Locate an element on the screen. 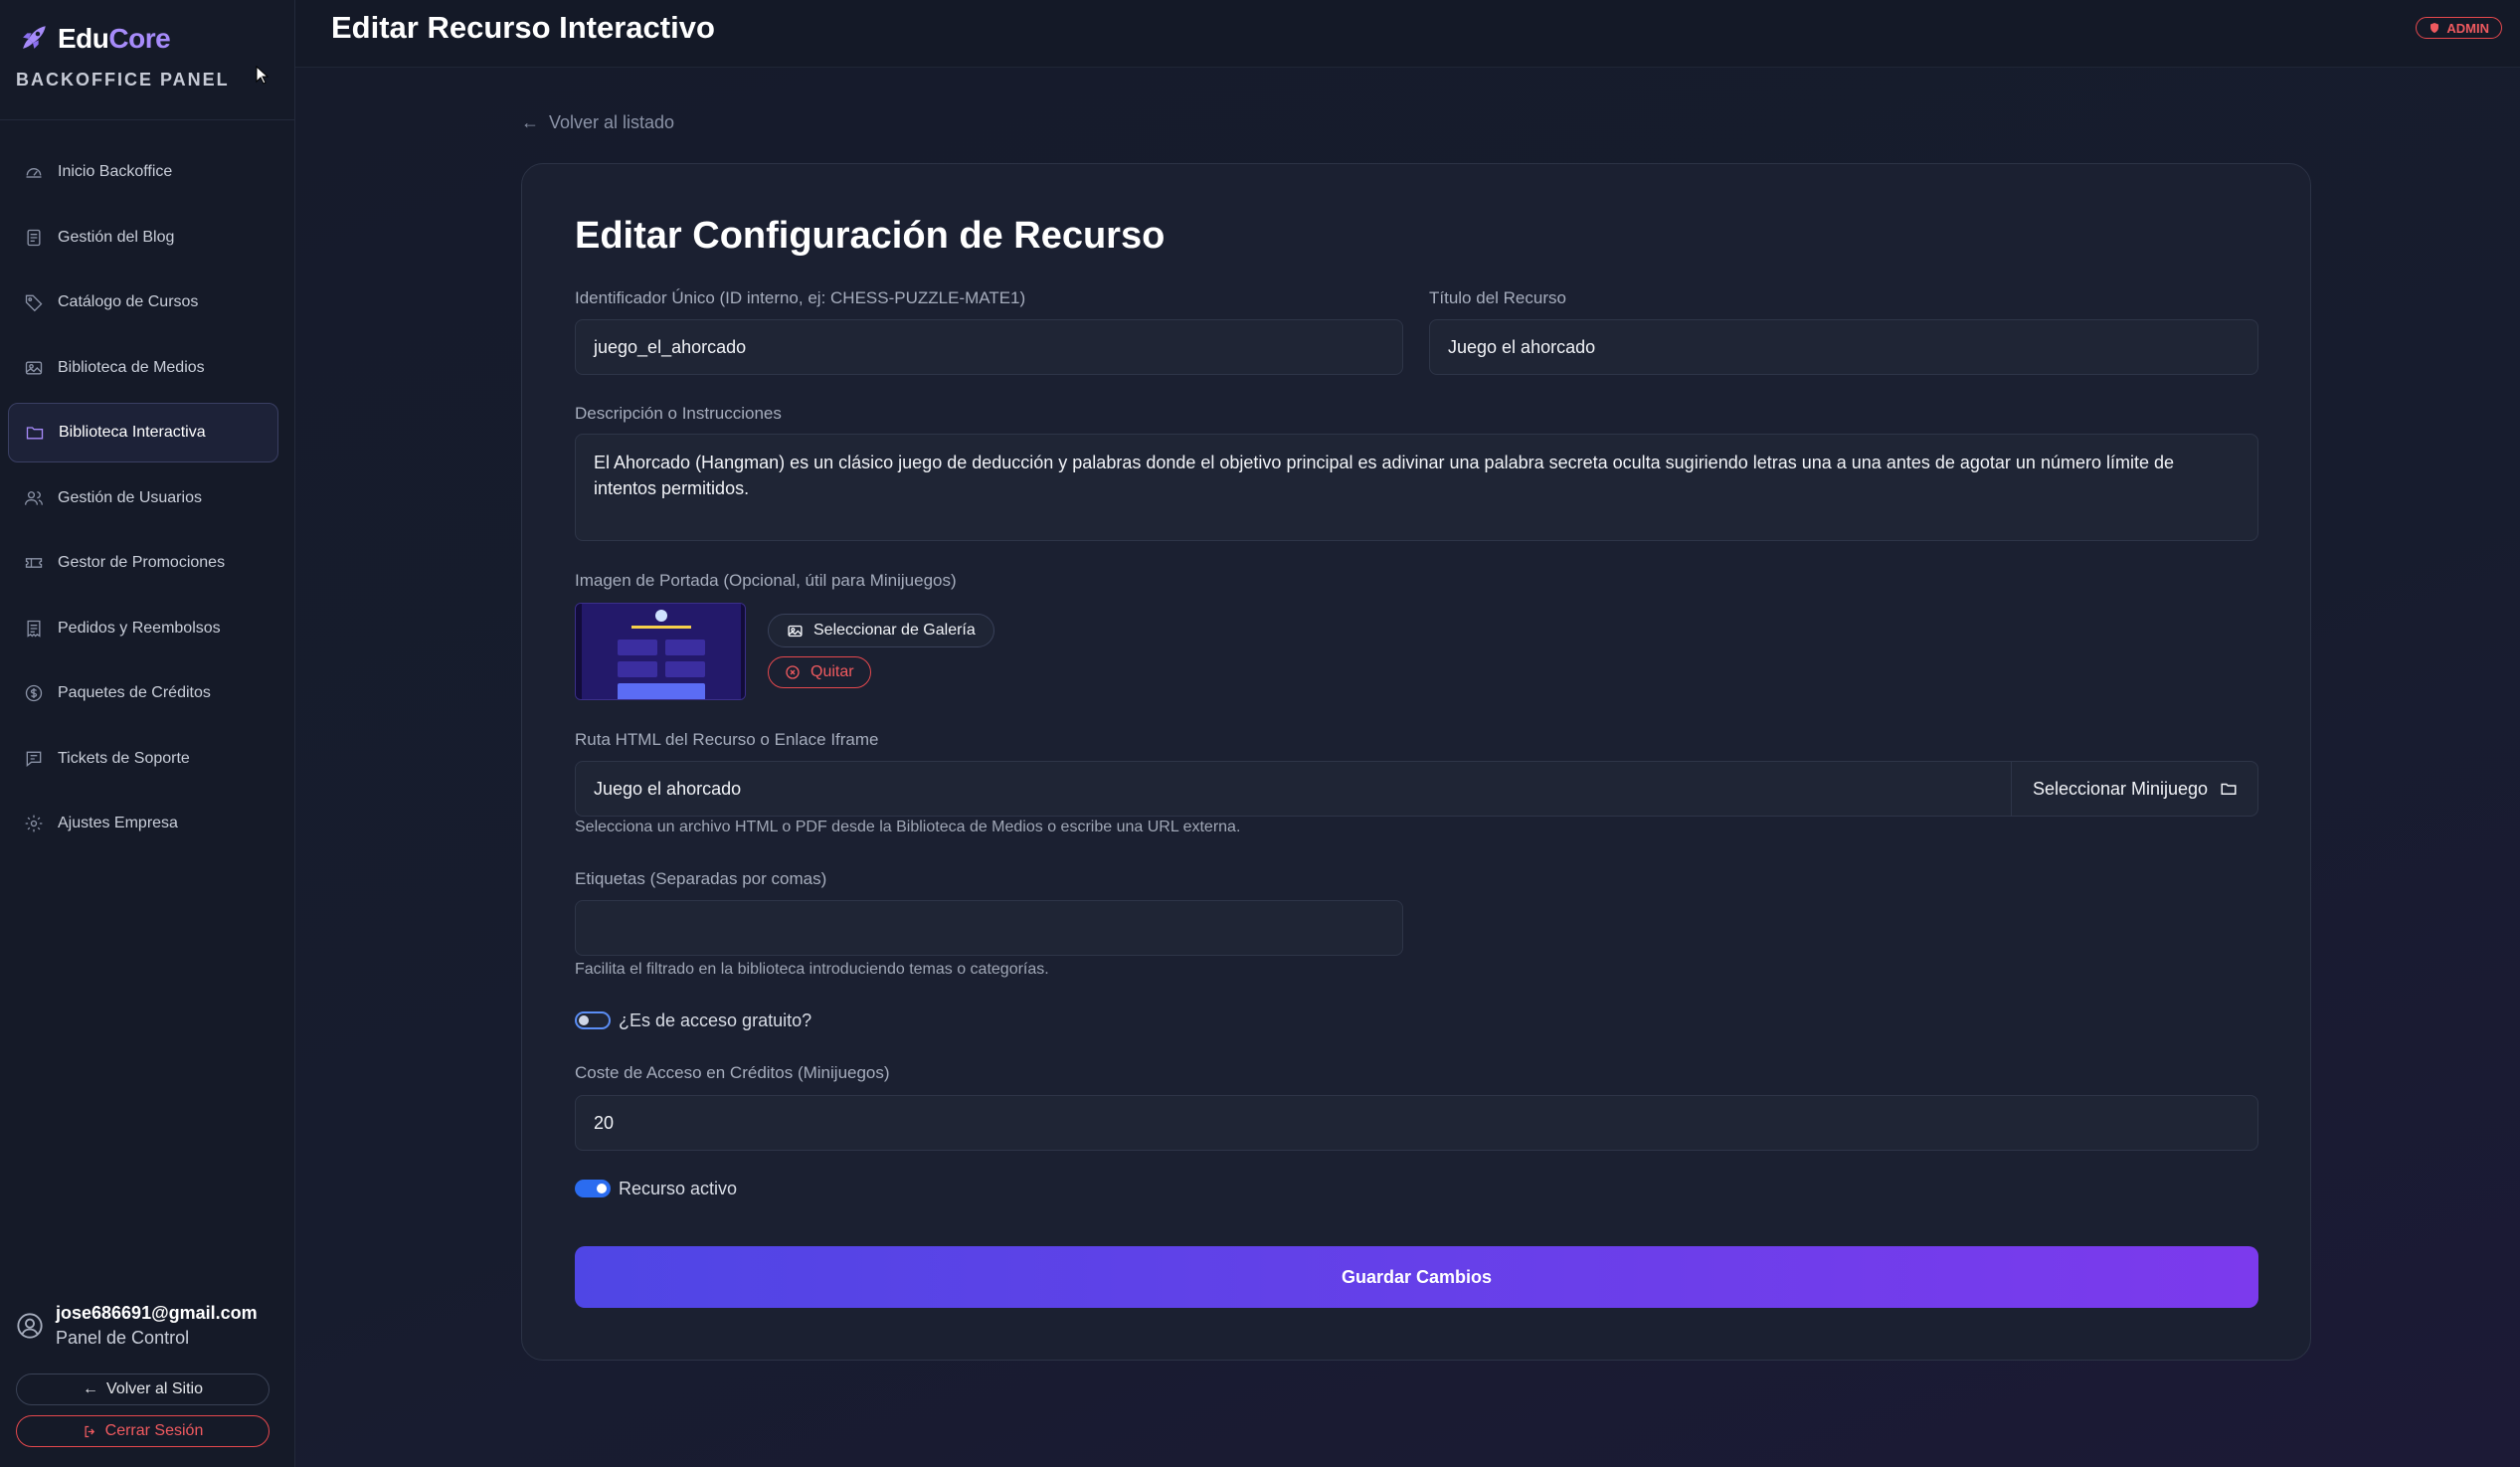 This screenshot has height=1467, width=2520. back-to-site-label: Volver al Sitio is located at coordinates (154, 1388).